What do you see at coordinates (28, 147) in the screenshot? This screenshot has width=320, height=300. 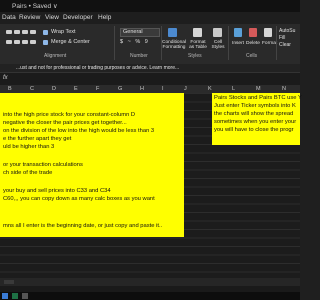 I see `grid-cell: uld be higher than 3` at bounding box center [28, 147].